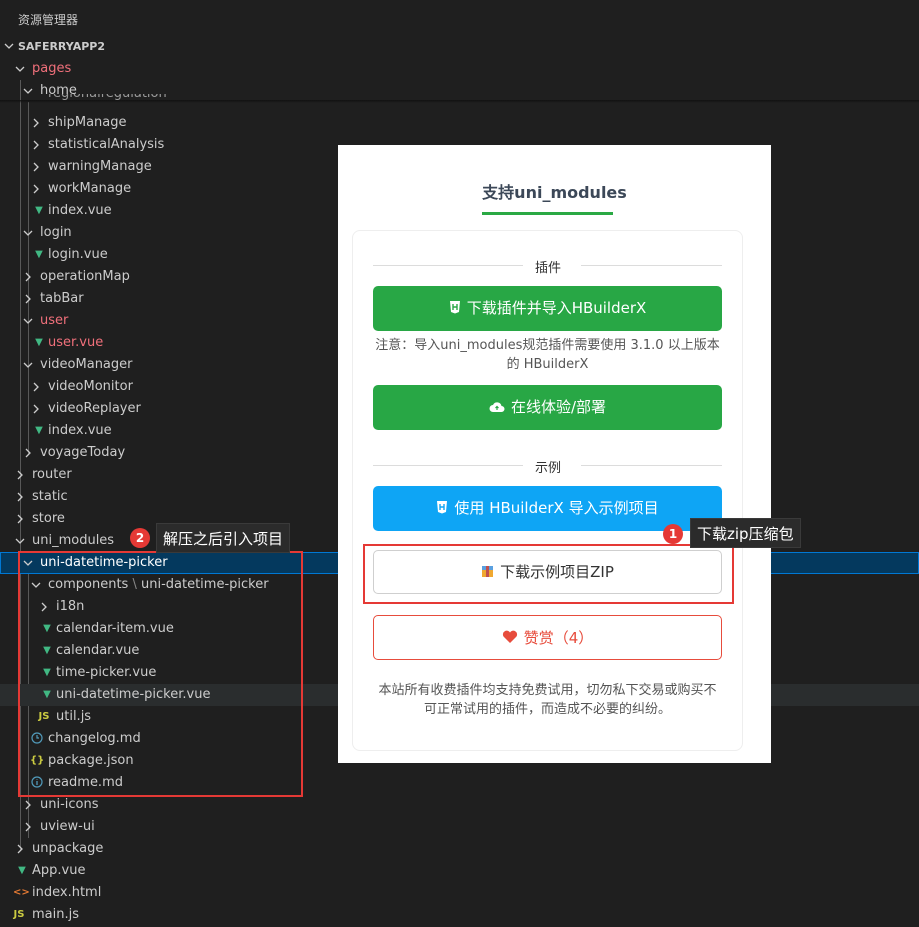 The width and height of the screenshot is (919, 927). I want to click on tree-file-main-js: JS main.js, so click(459, 915).